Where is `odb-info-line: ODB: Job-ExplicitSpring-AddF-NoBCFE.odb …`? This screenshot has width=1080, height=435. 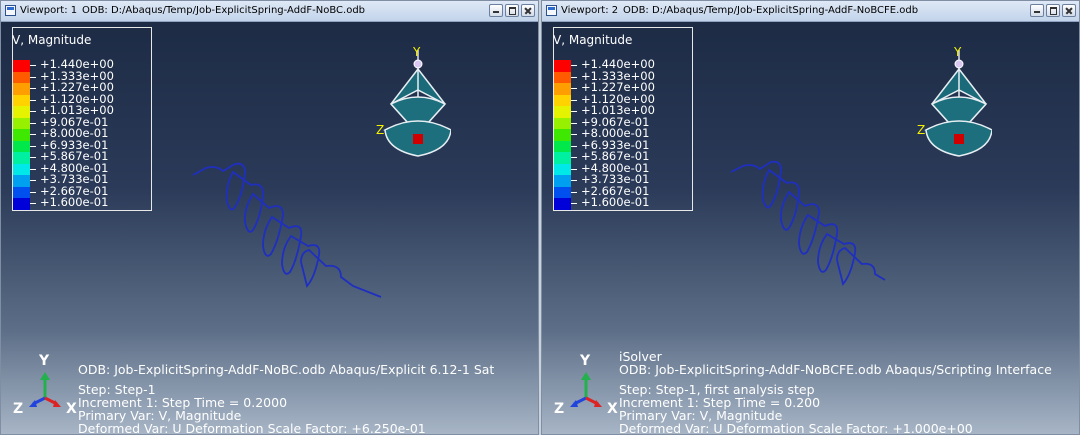 odb-info-line: ODB: Job-ExplicitSpring-AddF-NoBCFE.odb … is located at coordinates (835, 369).